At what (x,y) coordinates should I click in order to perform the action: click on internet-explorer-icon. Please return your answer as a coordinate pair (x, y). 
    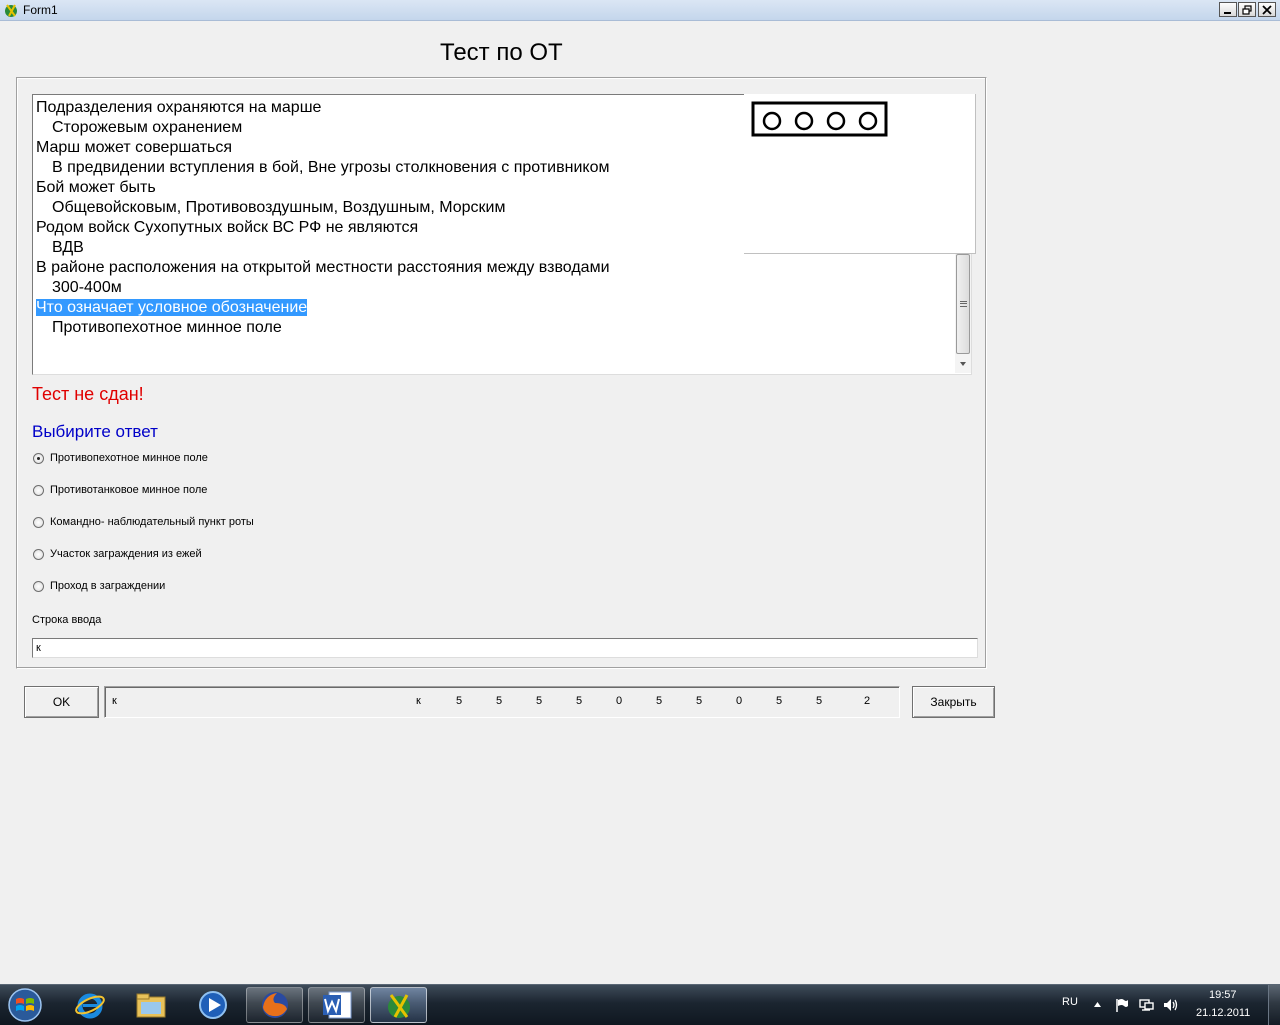
    Looking at the image, I should click on (89, 1006).